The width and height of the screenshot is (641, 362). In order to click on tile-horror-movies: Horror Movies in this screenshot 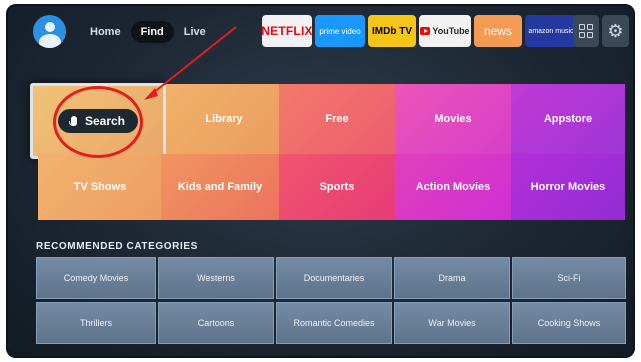, I will do `click(568, 187)`.